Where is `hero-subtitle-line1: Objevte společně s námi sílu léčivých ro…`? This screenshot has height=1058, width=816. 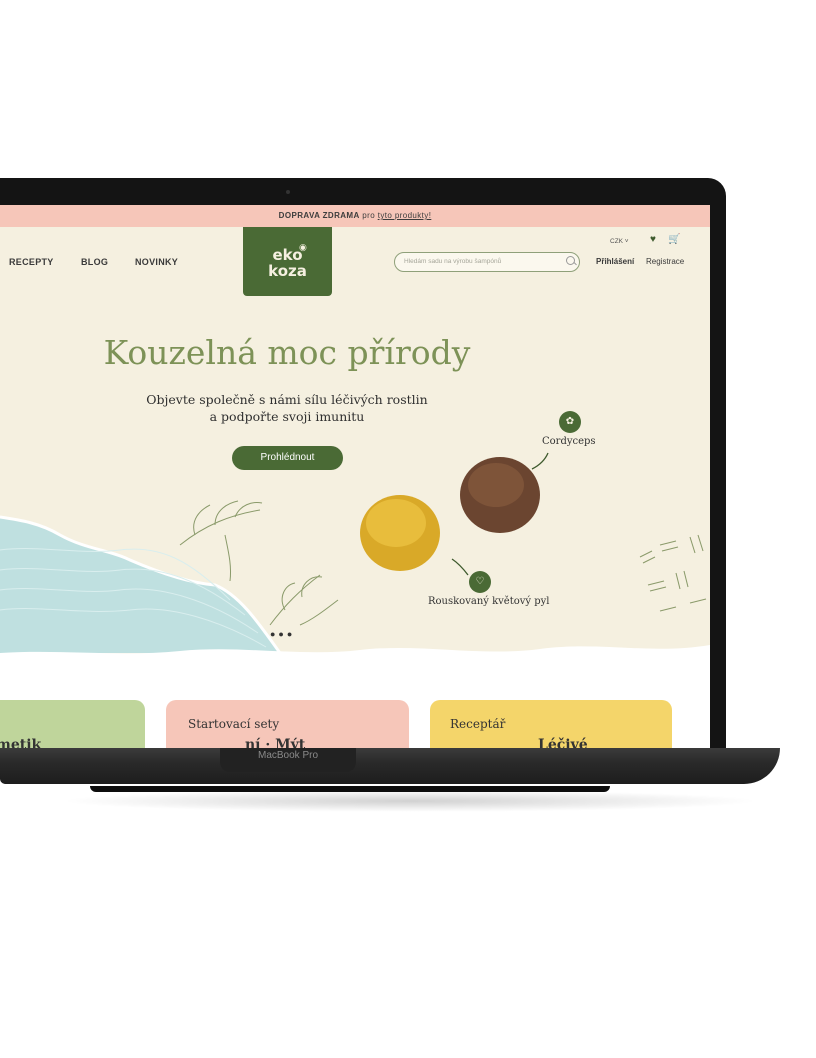 hero-subtitle-line1: Objevte společně s námi sílu léčivých ro… is located at coordinates (287, 399).